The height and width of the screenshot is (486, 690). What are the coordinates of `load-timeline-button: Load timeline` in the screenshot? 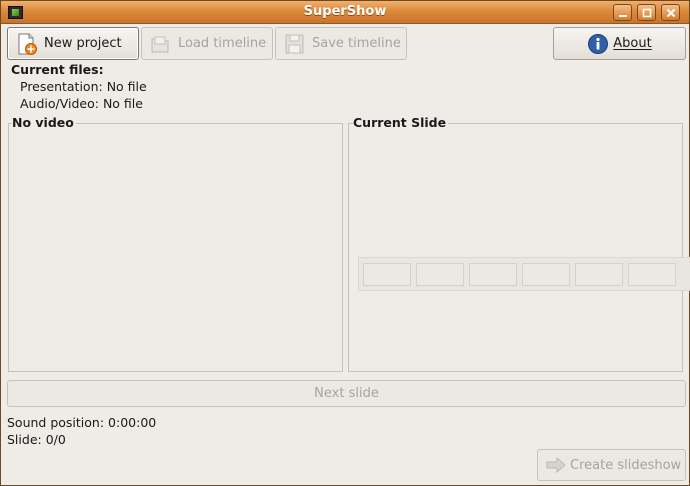 It's located at (207, 43).